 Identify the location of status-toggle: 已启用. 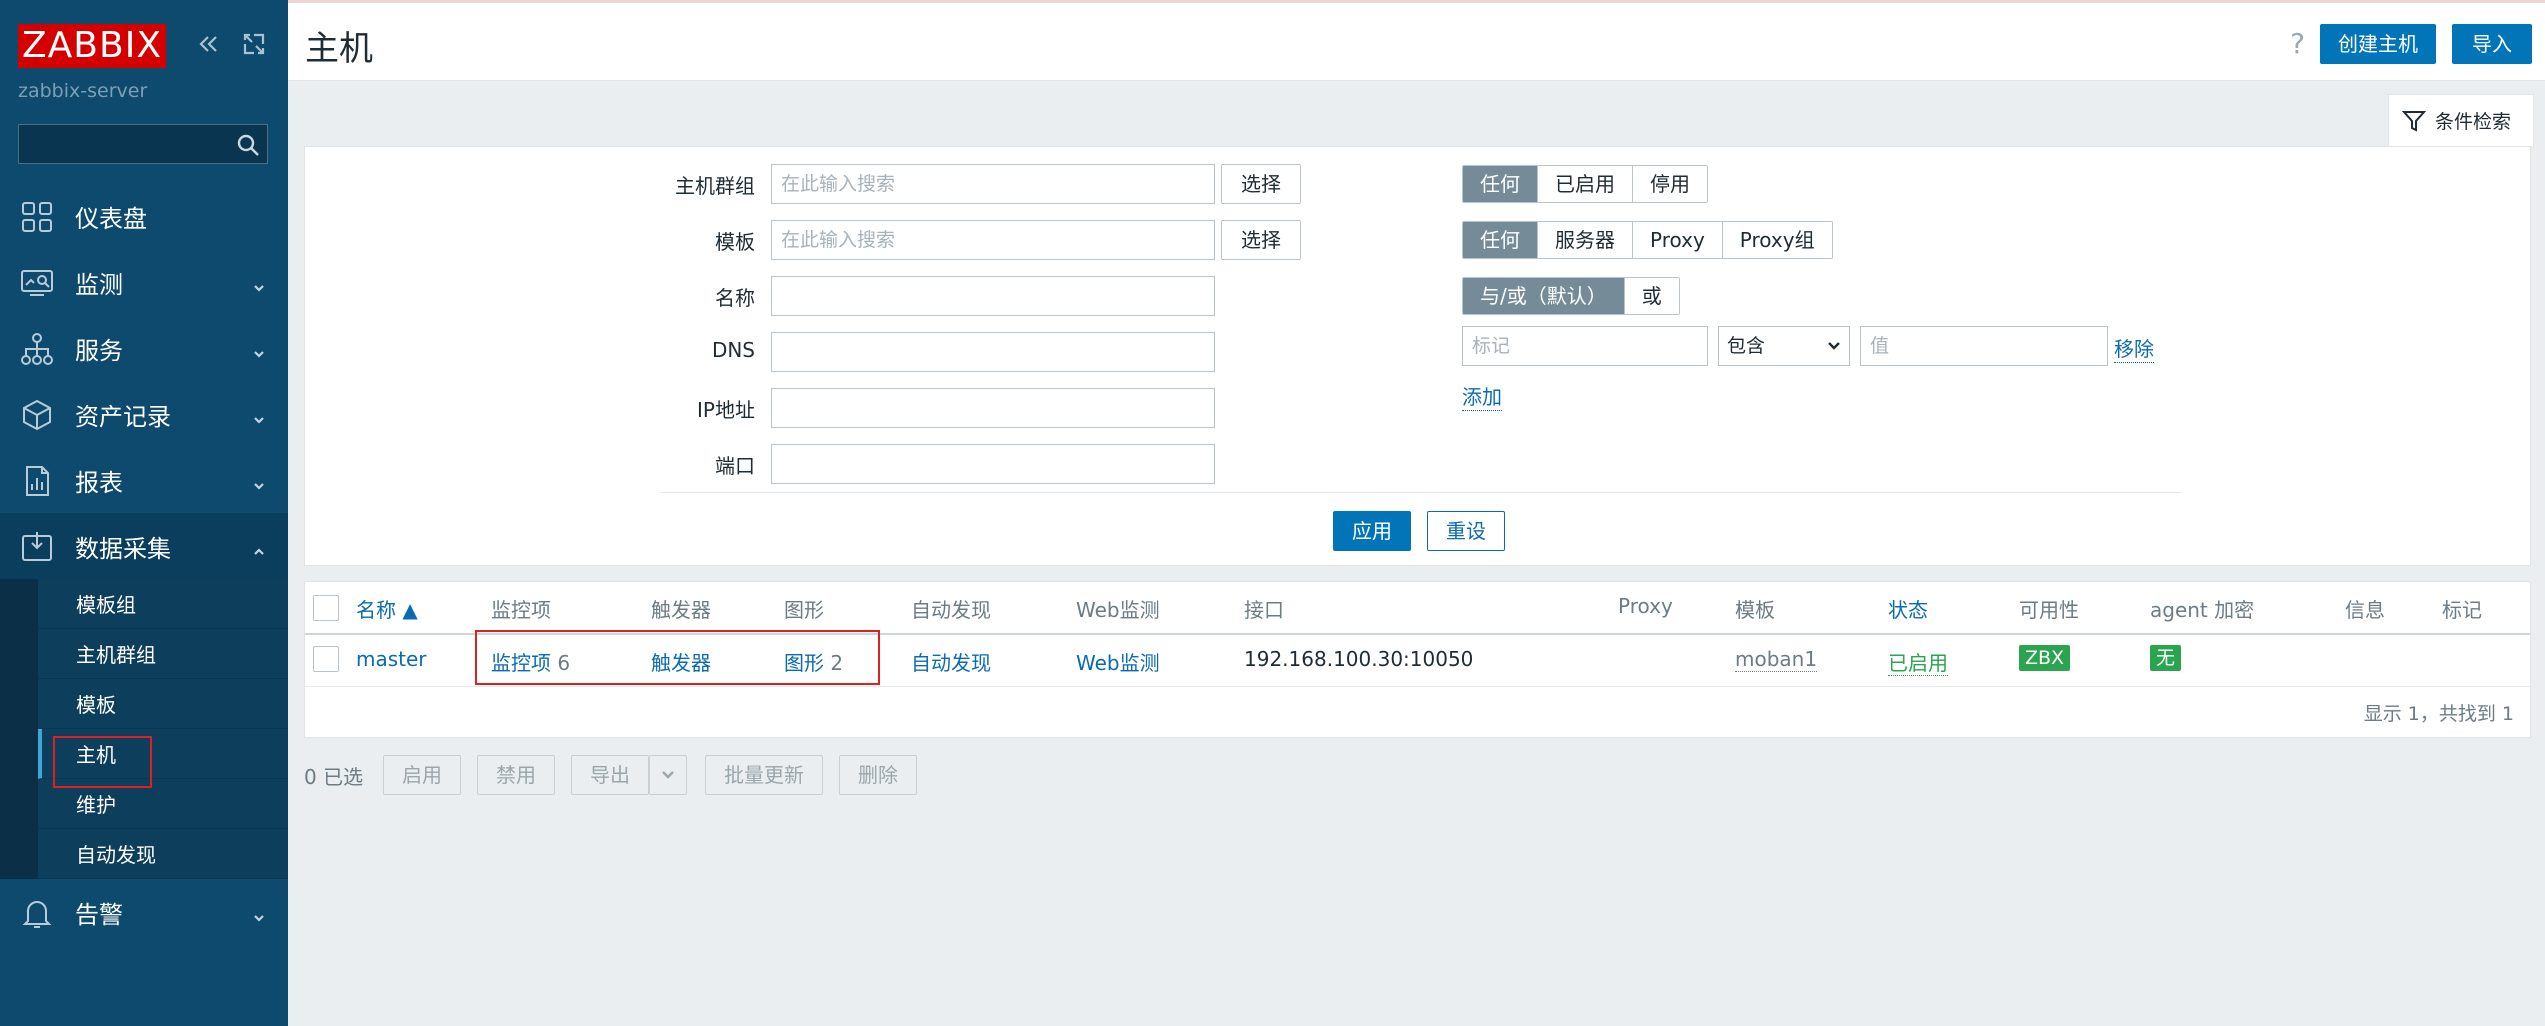
(1918, 661).